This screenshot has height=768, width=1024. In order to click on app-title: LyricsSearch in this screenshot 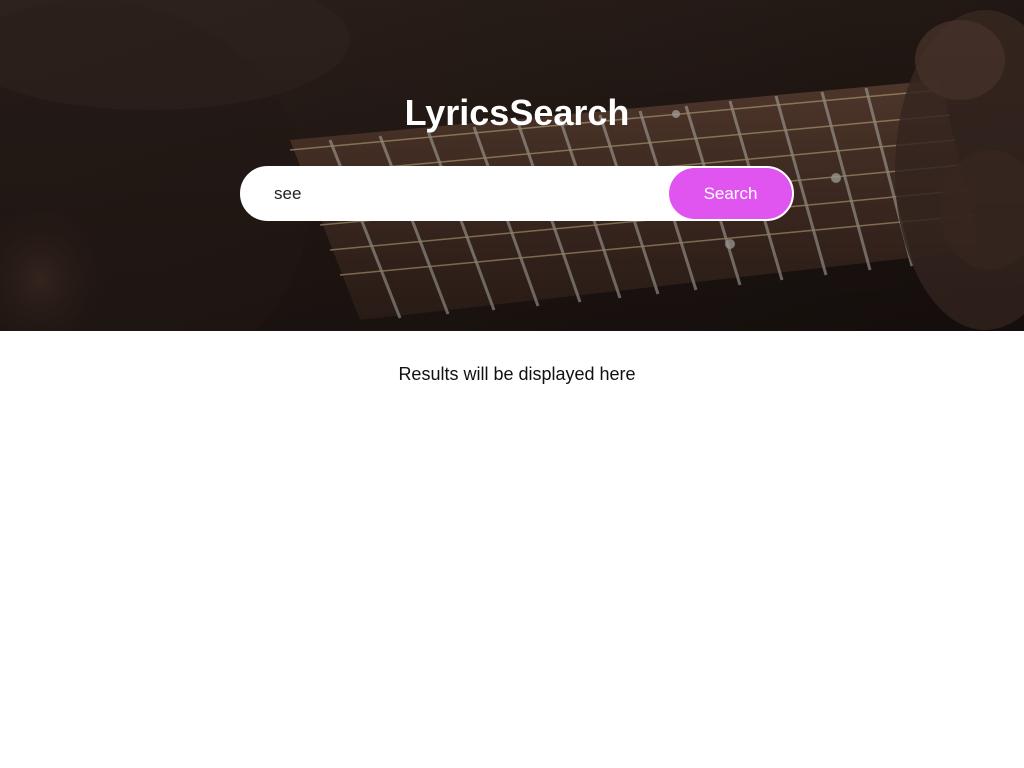, I will do `click(517, 112)`.